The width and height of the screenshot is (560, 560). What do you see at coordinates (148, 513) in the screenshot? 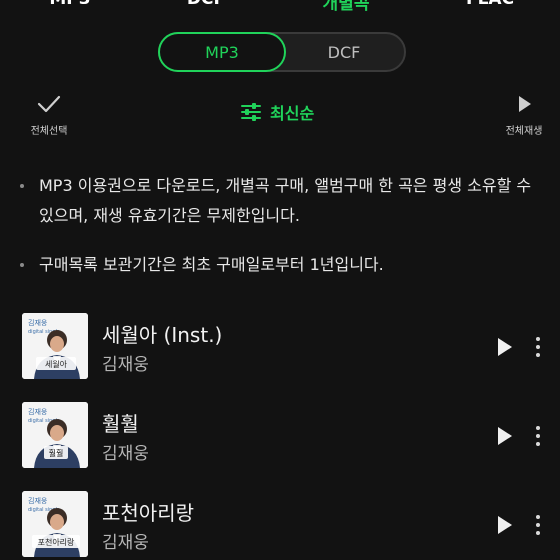
I see `track-title: 포천아리랑` at bounding box center [148, 513].